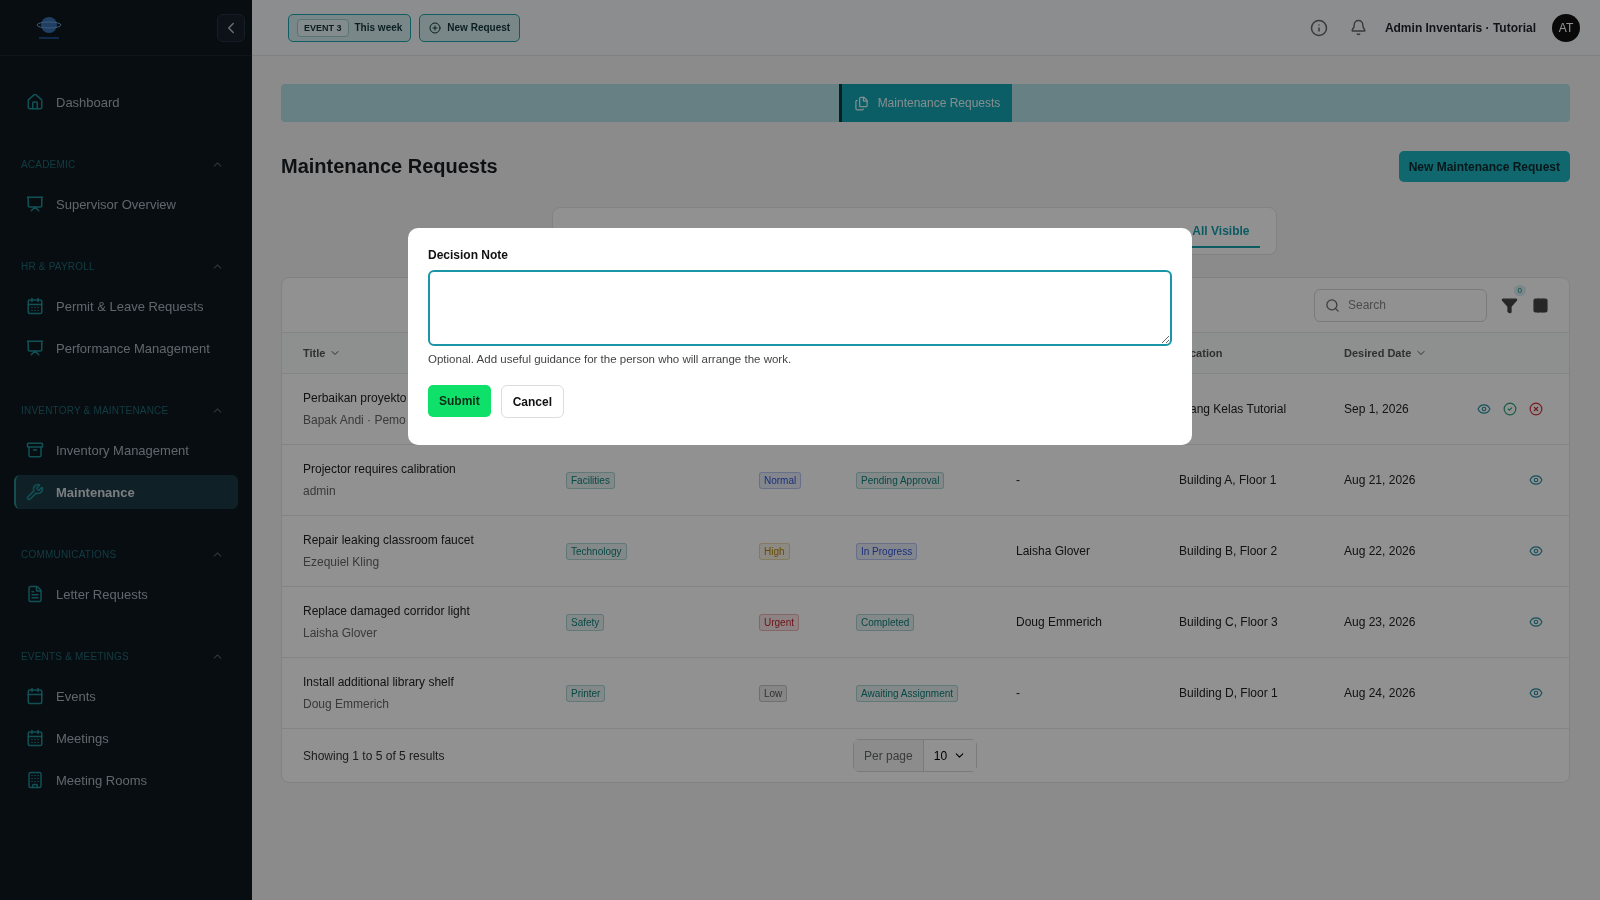 This screenshot has height=900, width=1600. Describe the element at coordinates (1386, 353) in the screenshot. I see `column-header: Desired Date` at that location.